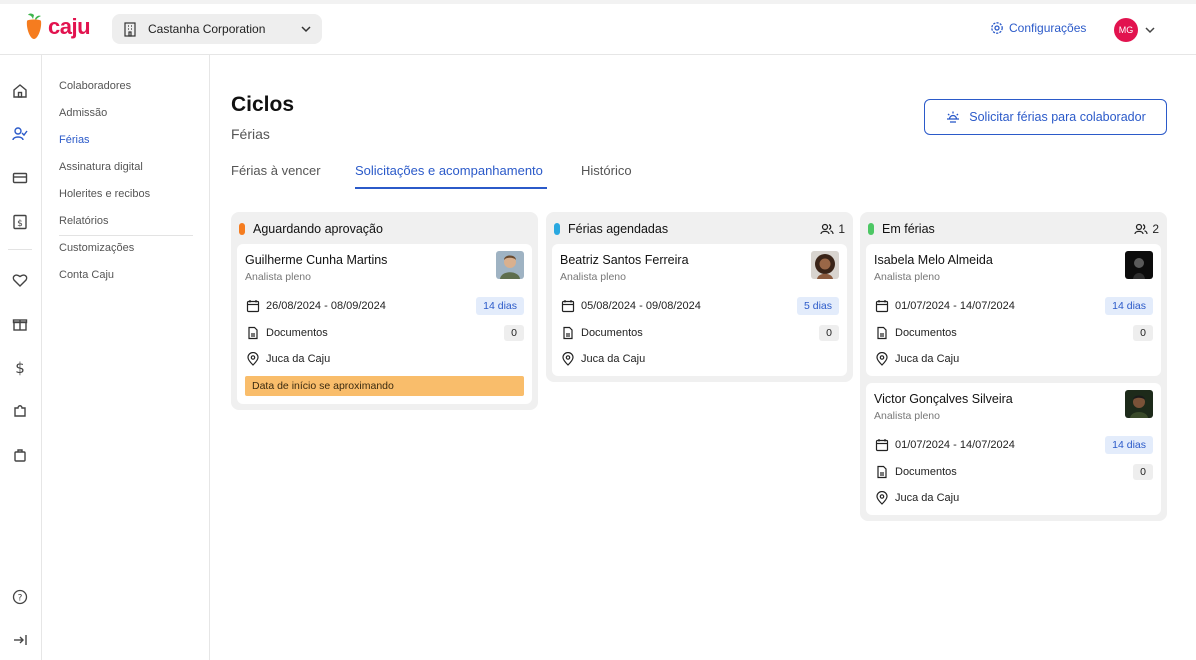  I want to click on tab-historico: Histórico, so click(606, 170).